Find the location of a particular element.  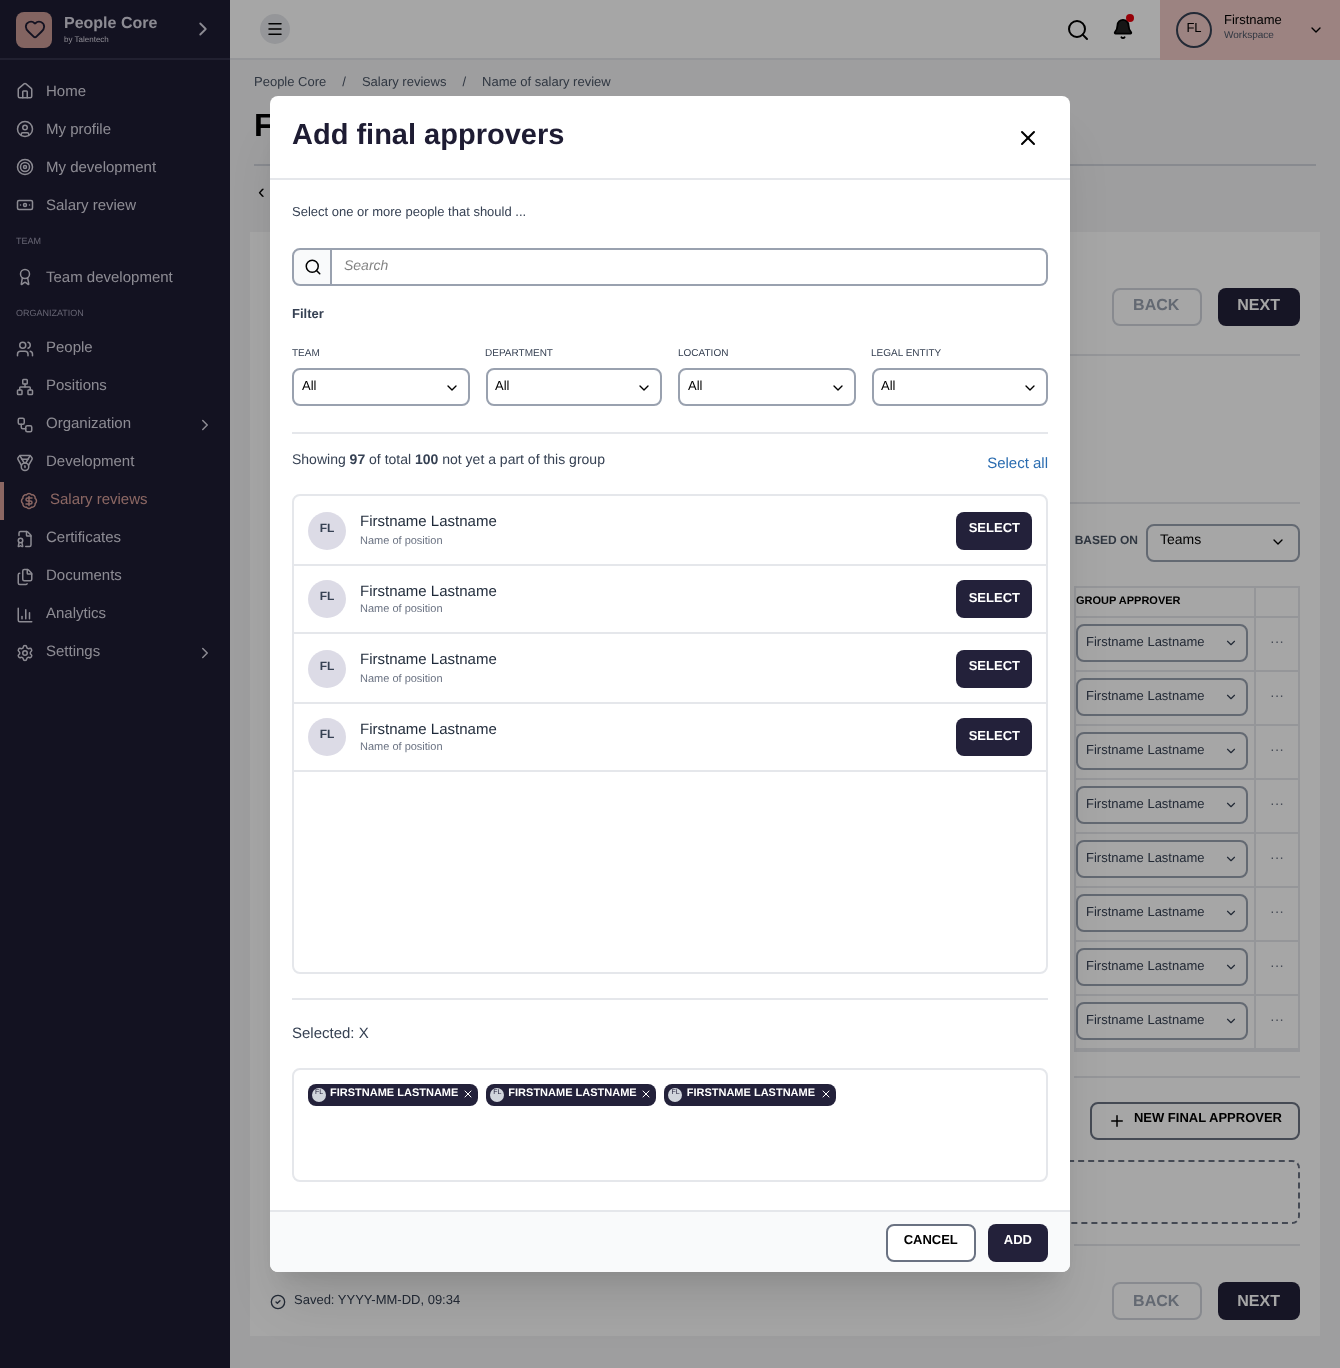

dialog-title: Add final approvers is located at coordinates (428, 136).